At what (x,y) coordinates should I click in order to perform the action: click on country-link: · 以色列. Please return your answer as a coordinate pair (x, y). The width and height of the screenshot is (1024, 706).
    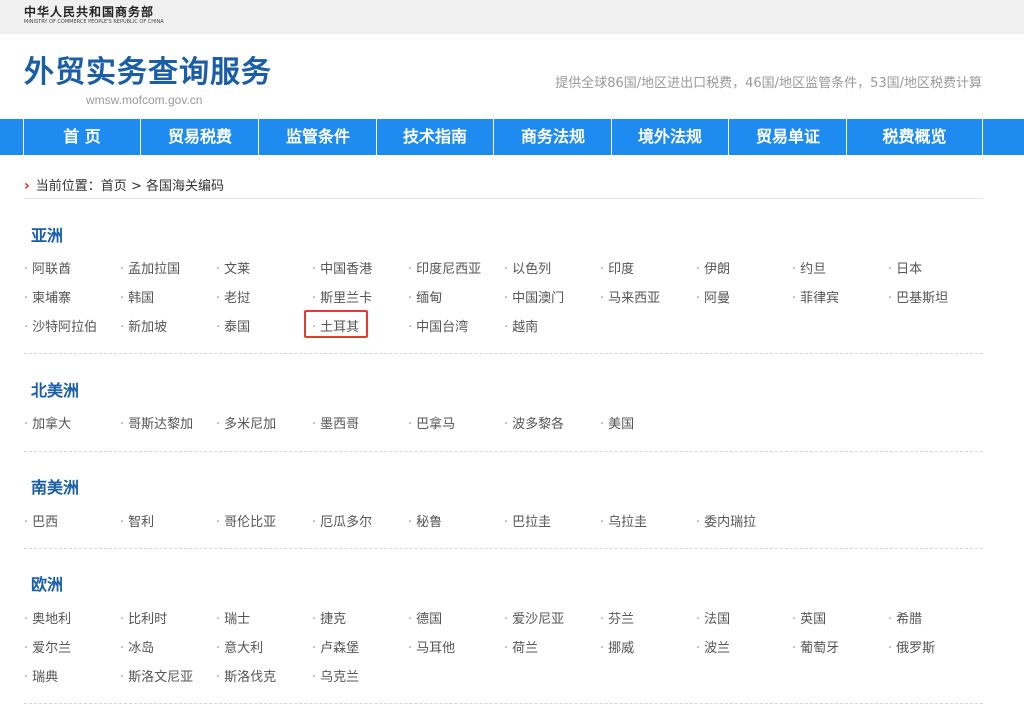
    Looking at the image, I should click on (527, 267).